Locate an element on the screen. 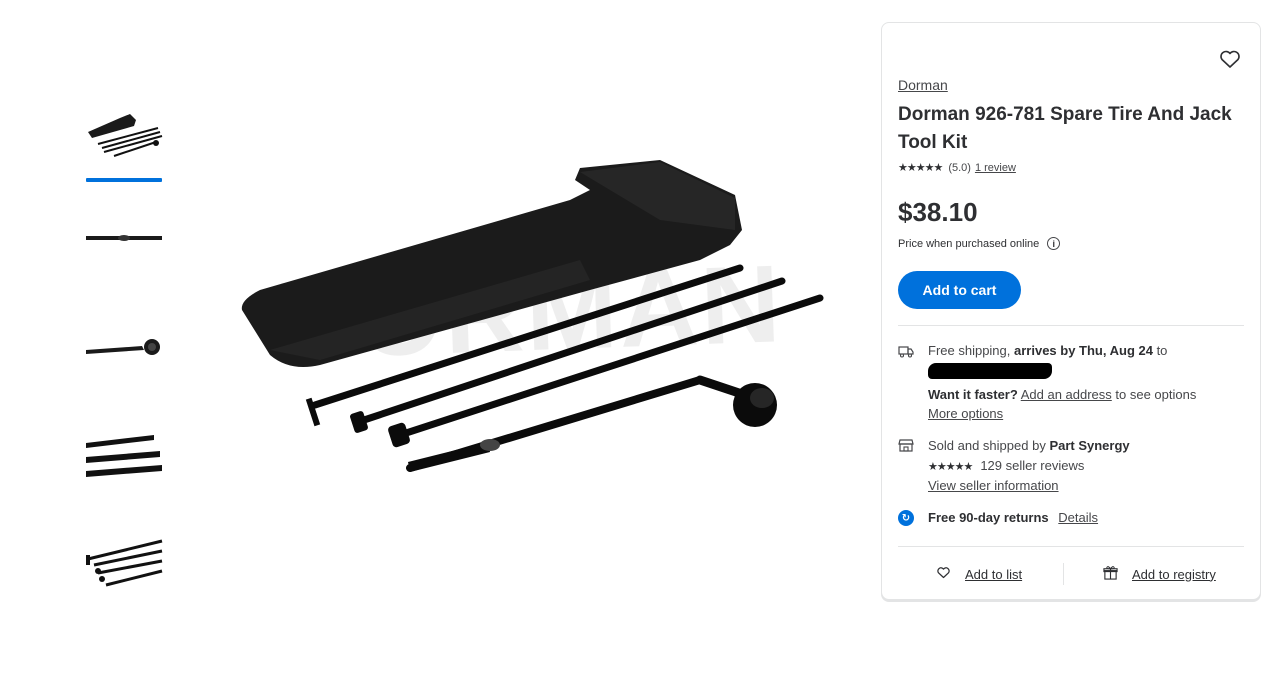 The image size is (1278, 682). seller-rating-row: ★★★★★ 129 seller reviews is located at coordinates (1006, 466).